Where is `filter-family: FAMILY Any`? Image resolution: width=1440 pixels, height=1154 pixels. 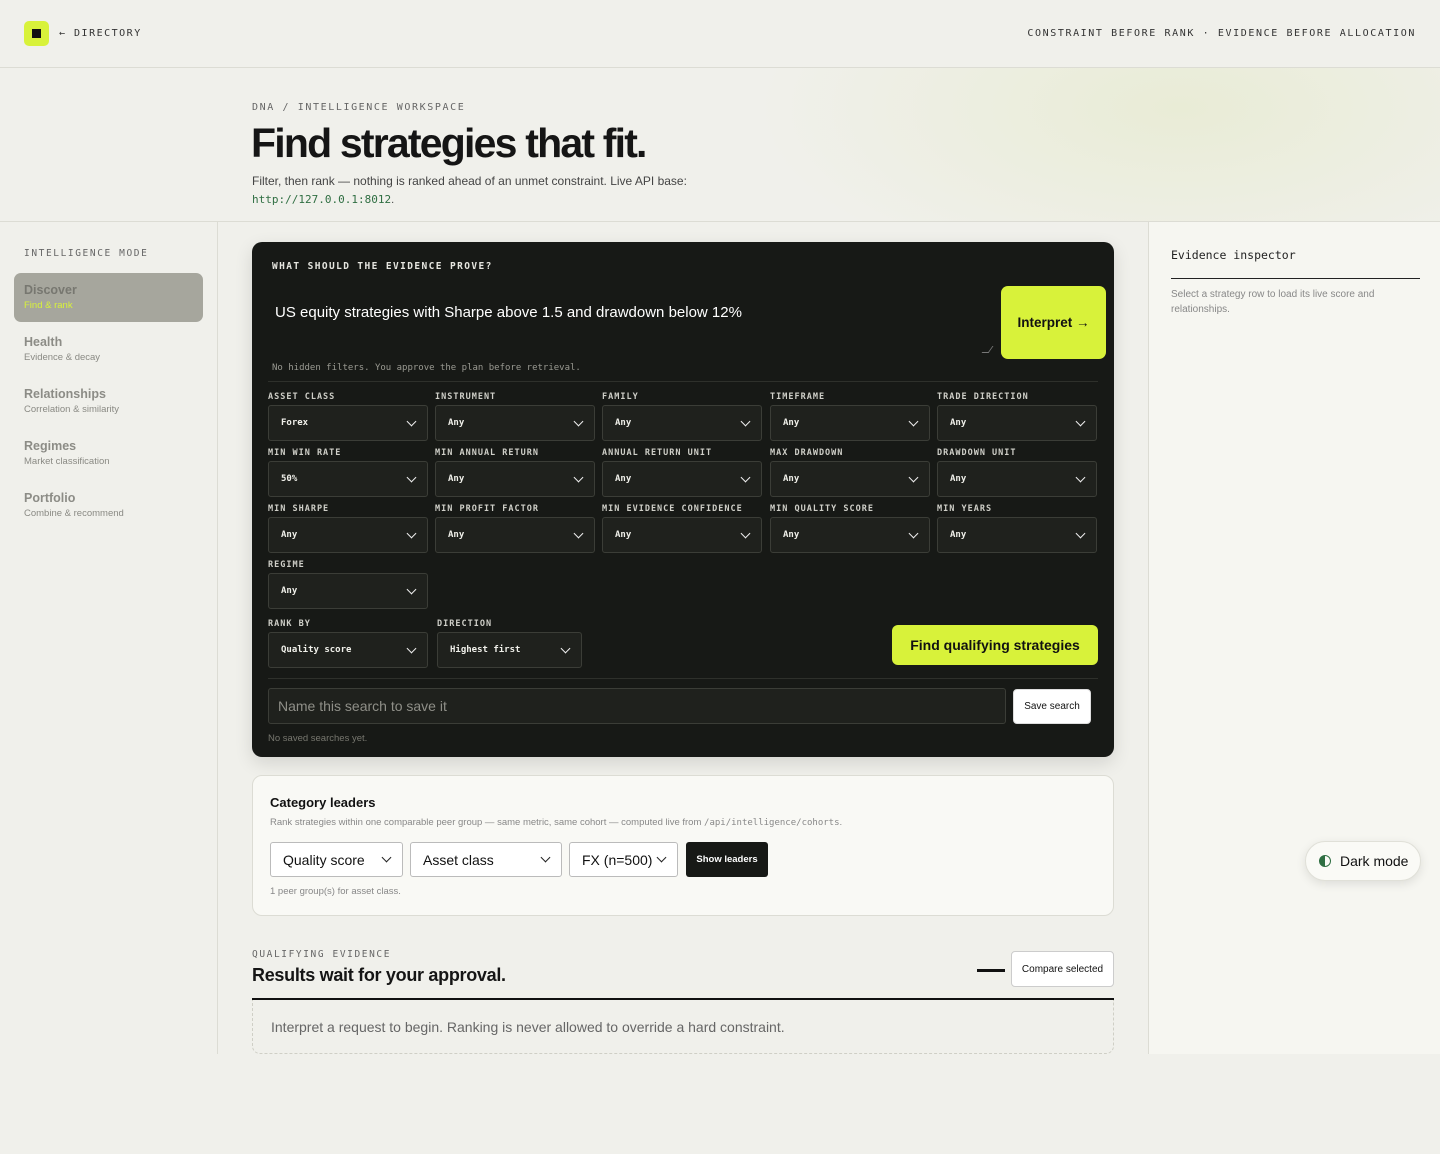
filter-family: FAMILY Any is located at coordinates (682, 416).